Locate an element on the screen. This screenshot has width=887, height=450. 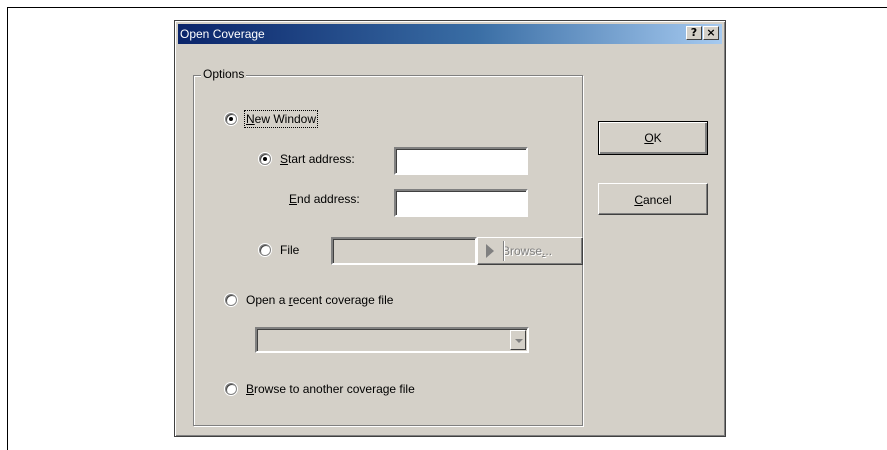
end-address-input is located at coordinates (461, 203).